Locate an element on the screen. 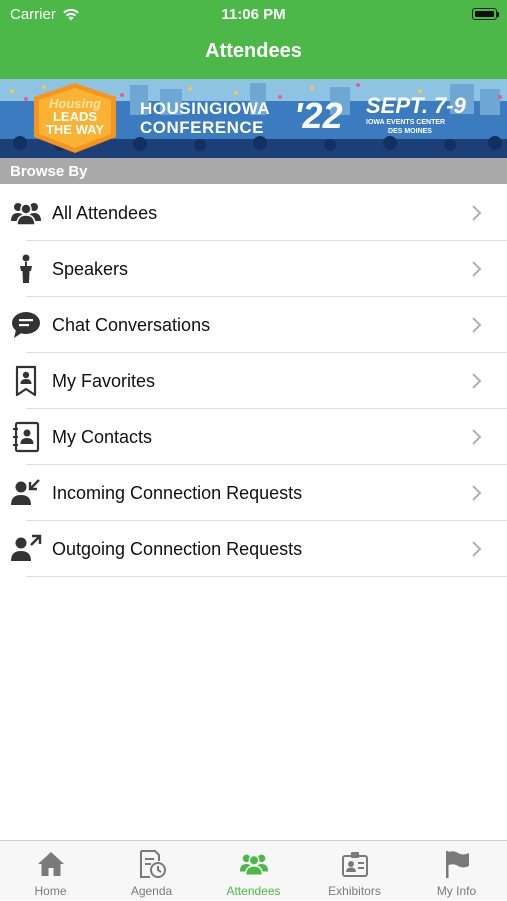 This screenshot has width=507, height=901. person-outgoing-icon is located at coordinates (26, 547).